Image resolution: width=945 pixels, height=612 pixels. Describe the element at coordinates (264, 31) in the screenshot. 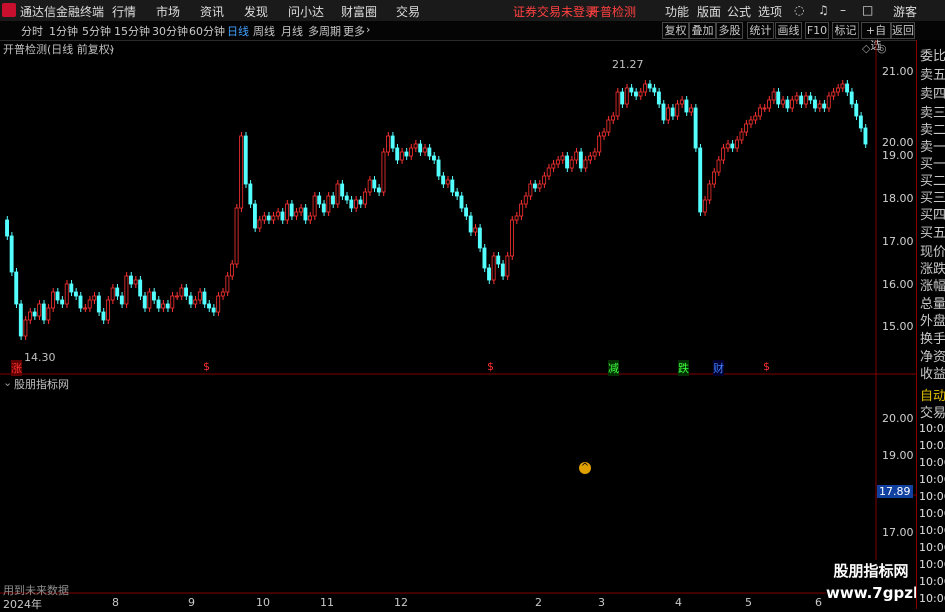

I see `period-weekly: 周线` at that location.